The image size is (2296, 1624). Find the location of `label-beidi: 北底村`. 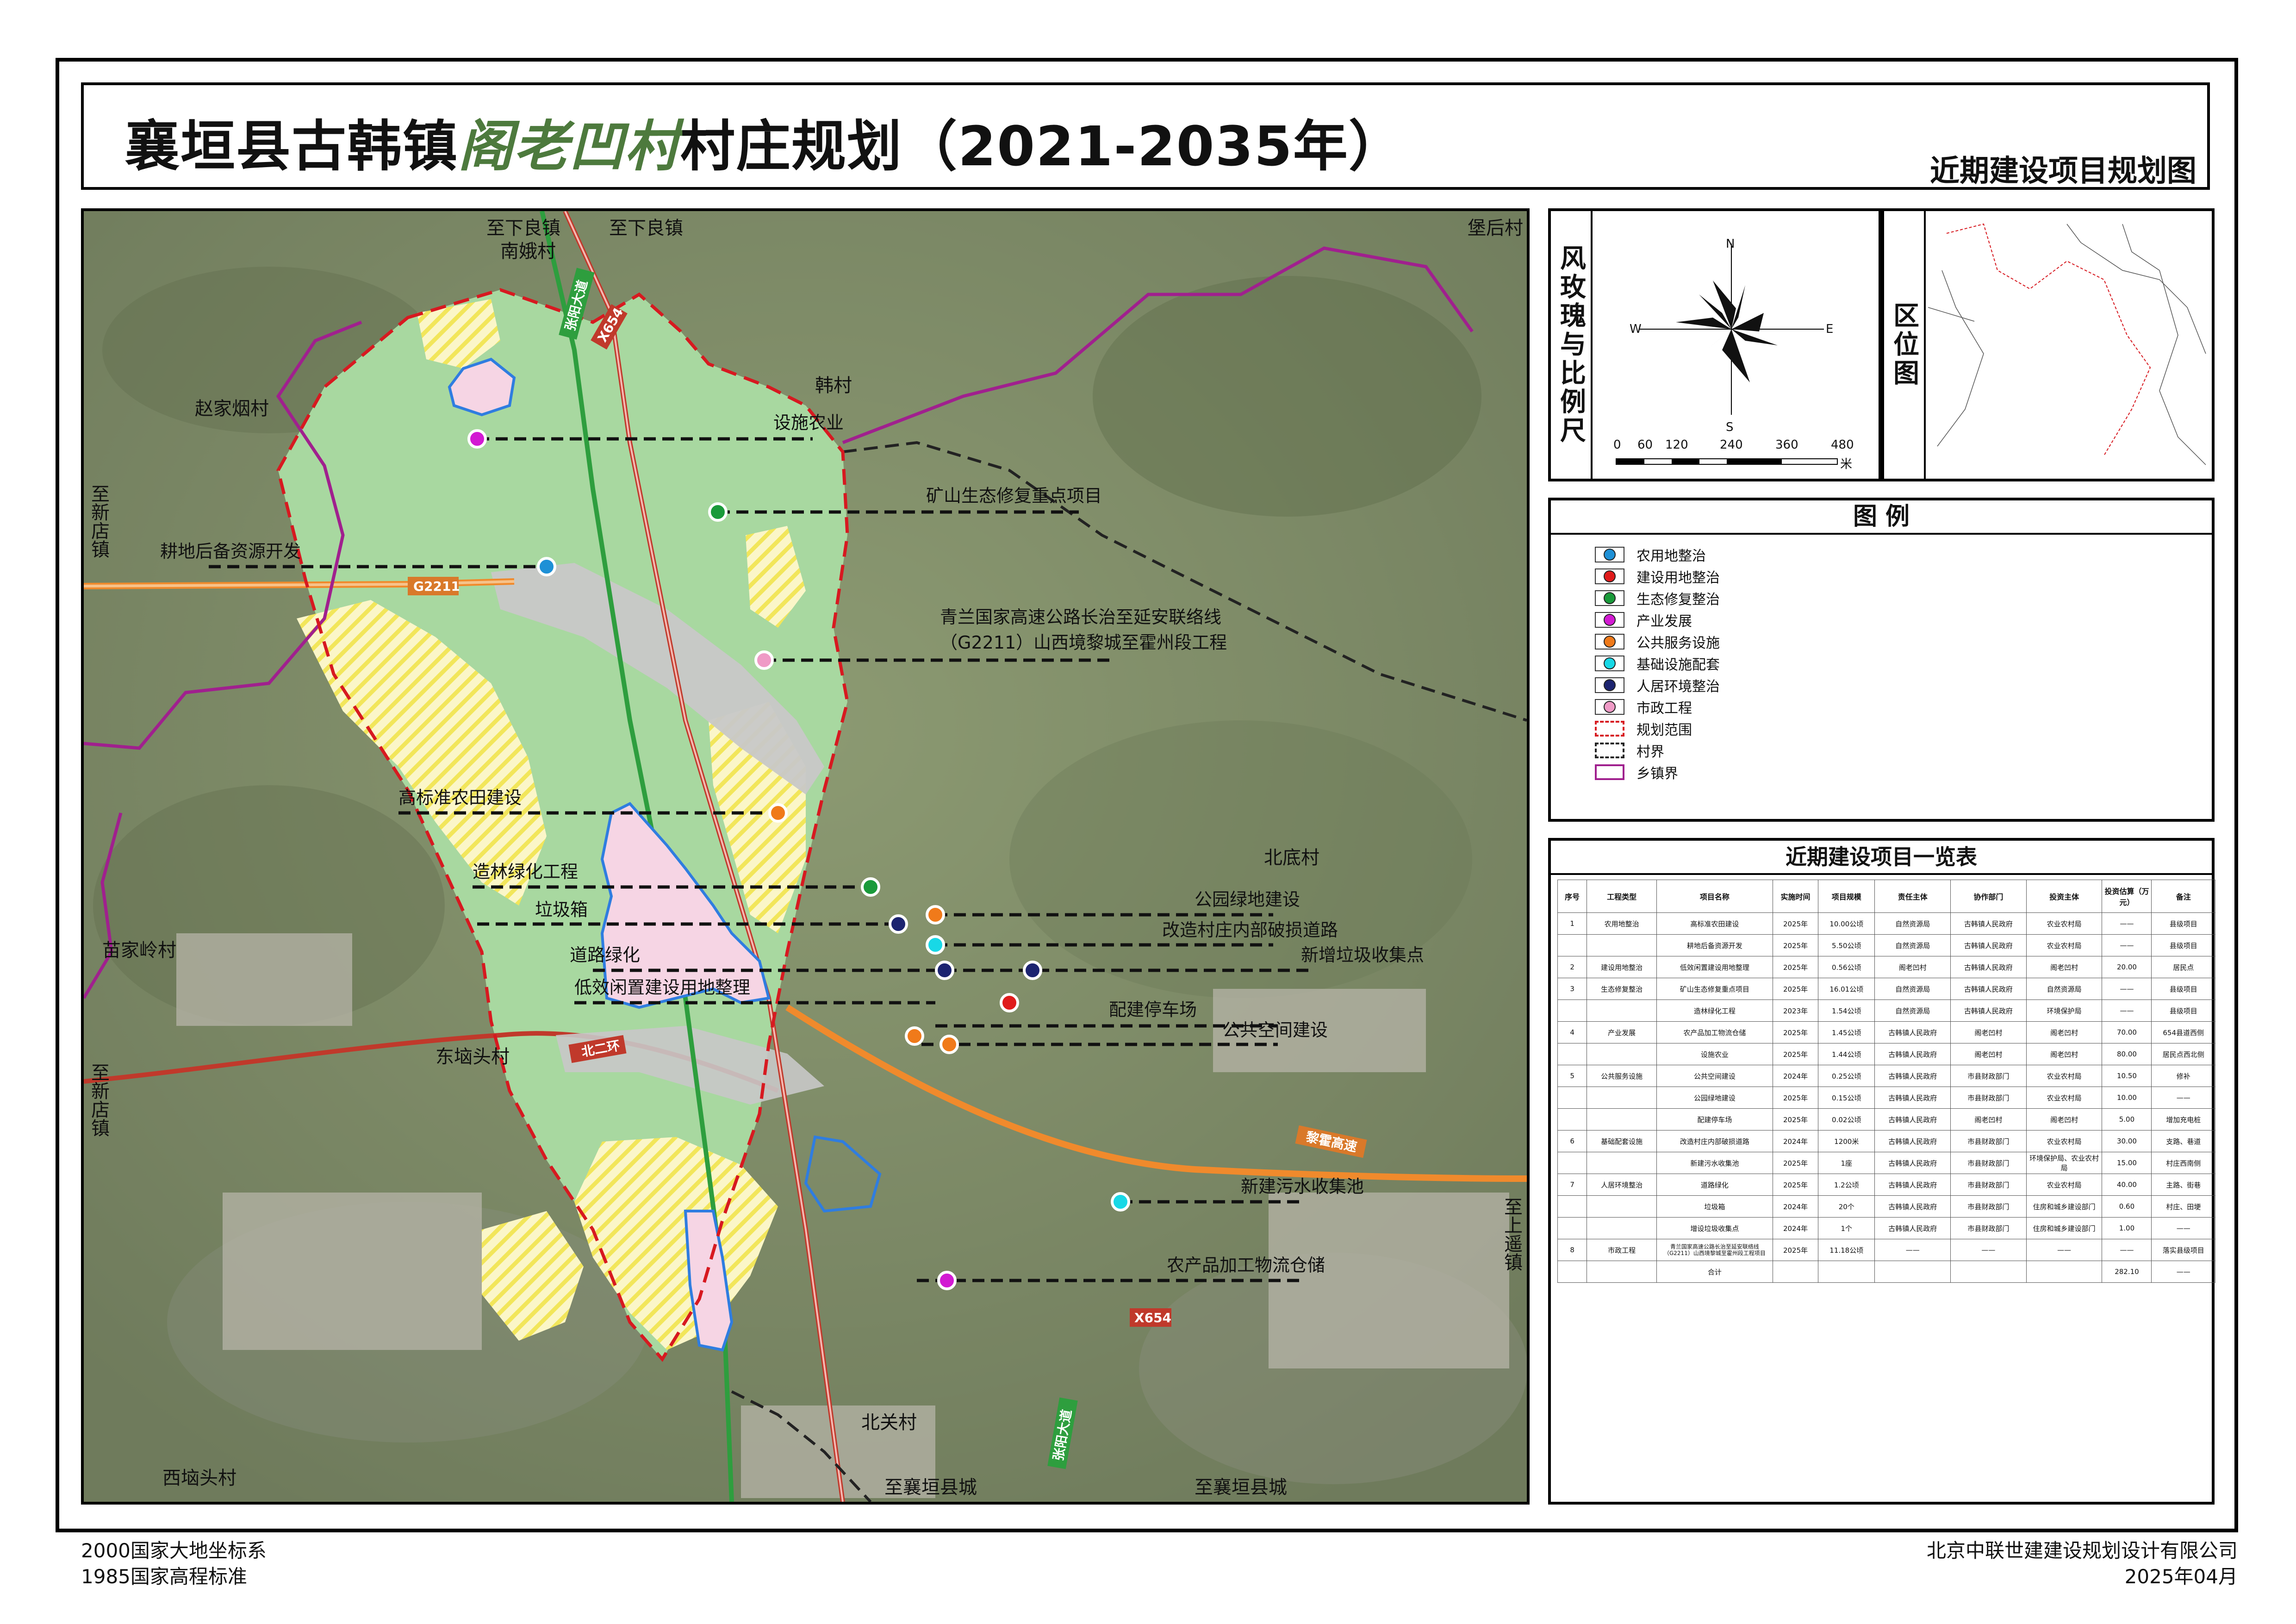

label-beidi: 北底村 is located at coordinates (1291, 857).